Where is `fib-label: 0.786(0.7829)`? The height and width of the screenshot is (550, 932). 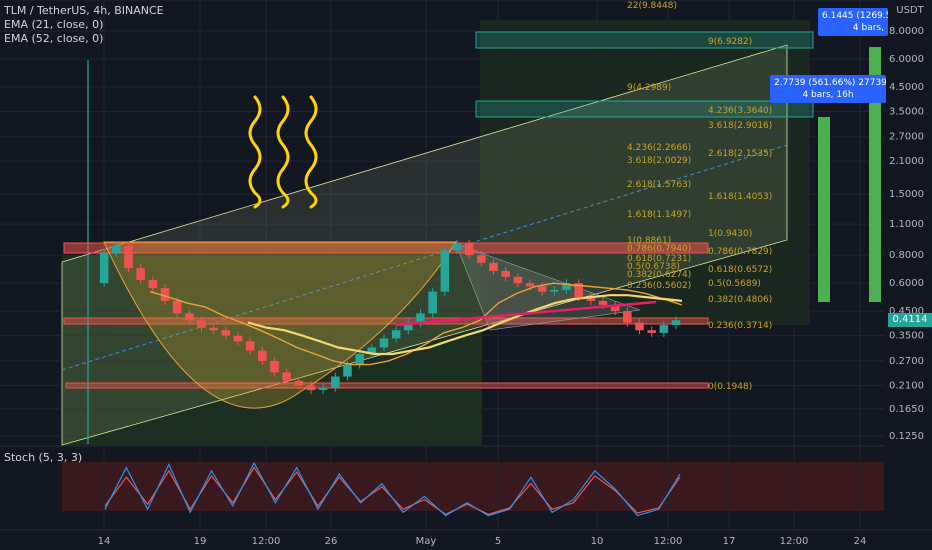
fib-label: 0.786(0.7829) is located at coordinates (740, 252).